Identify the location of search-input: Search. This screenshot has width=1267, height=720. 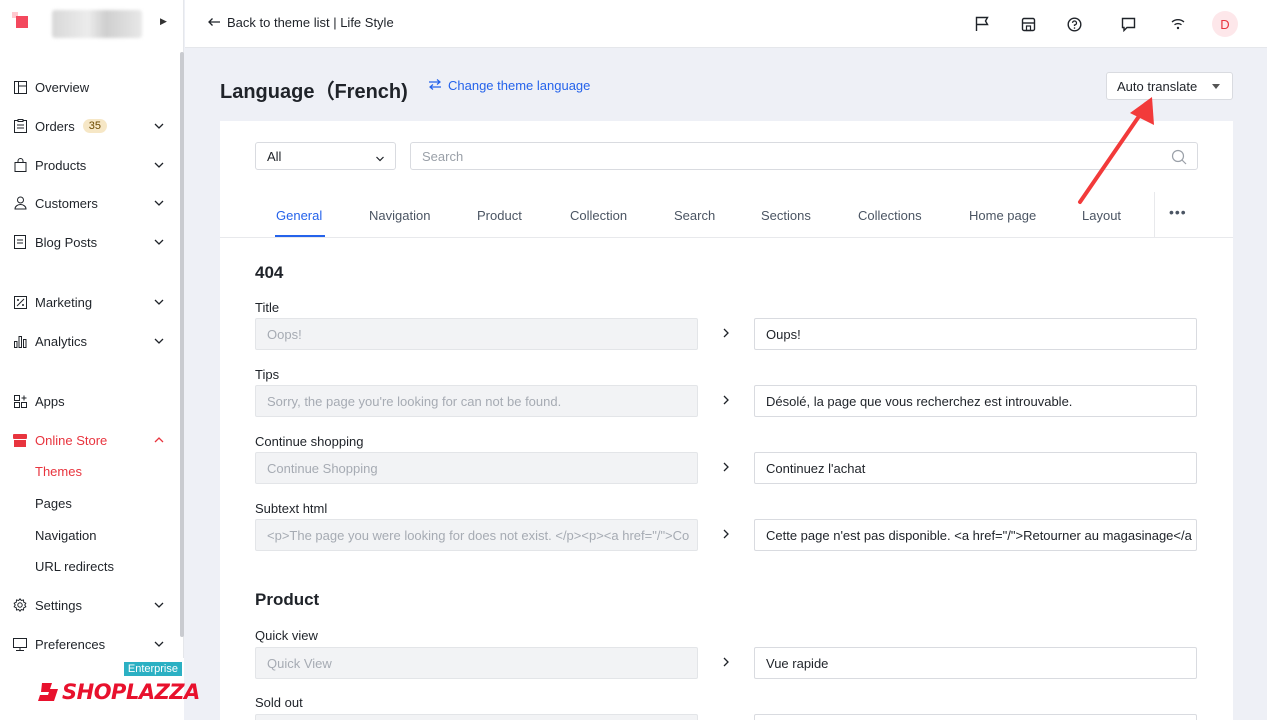
(804, 156).